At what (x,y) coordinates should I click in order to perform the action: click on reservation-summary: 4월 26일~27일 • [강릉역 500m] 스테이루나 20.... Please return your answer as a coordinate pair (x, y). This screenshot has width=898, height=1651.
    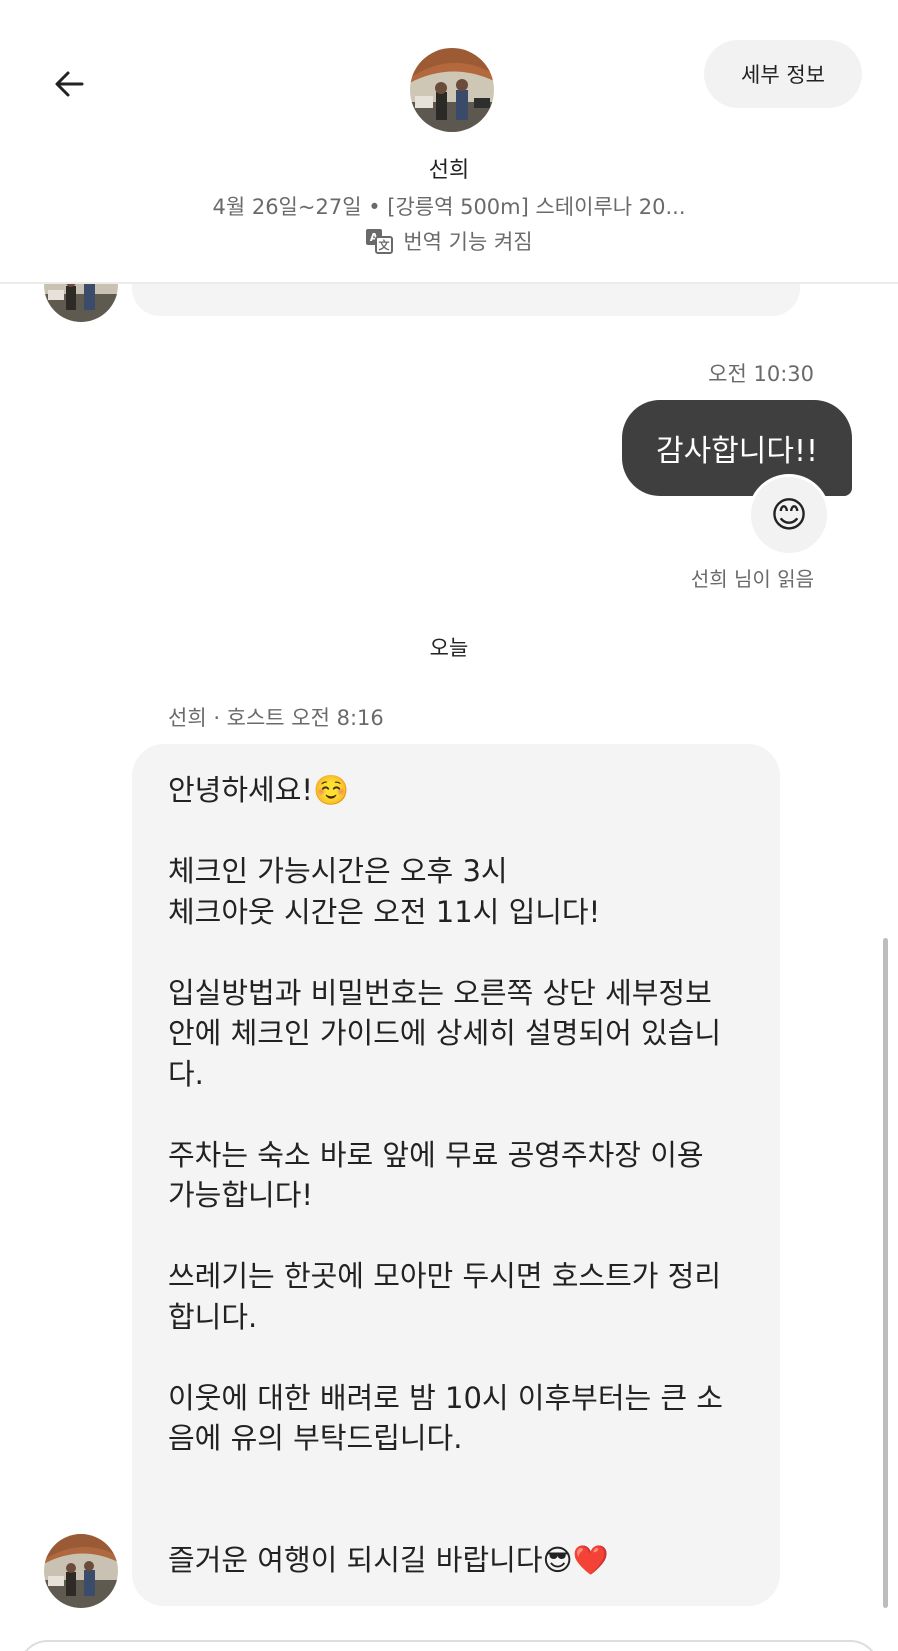
    Looking at the image, I should click on (449, 206).